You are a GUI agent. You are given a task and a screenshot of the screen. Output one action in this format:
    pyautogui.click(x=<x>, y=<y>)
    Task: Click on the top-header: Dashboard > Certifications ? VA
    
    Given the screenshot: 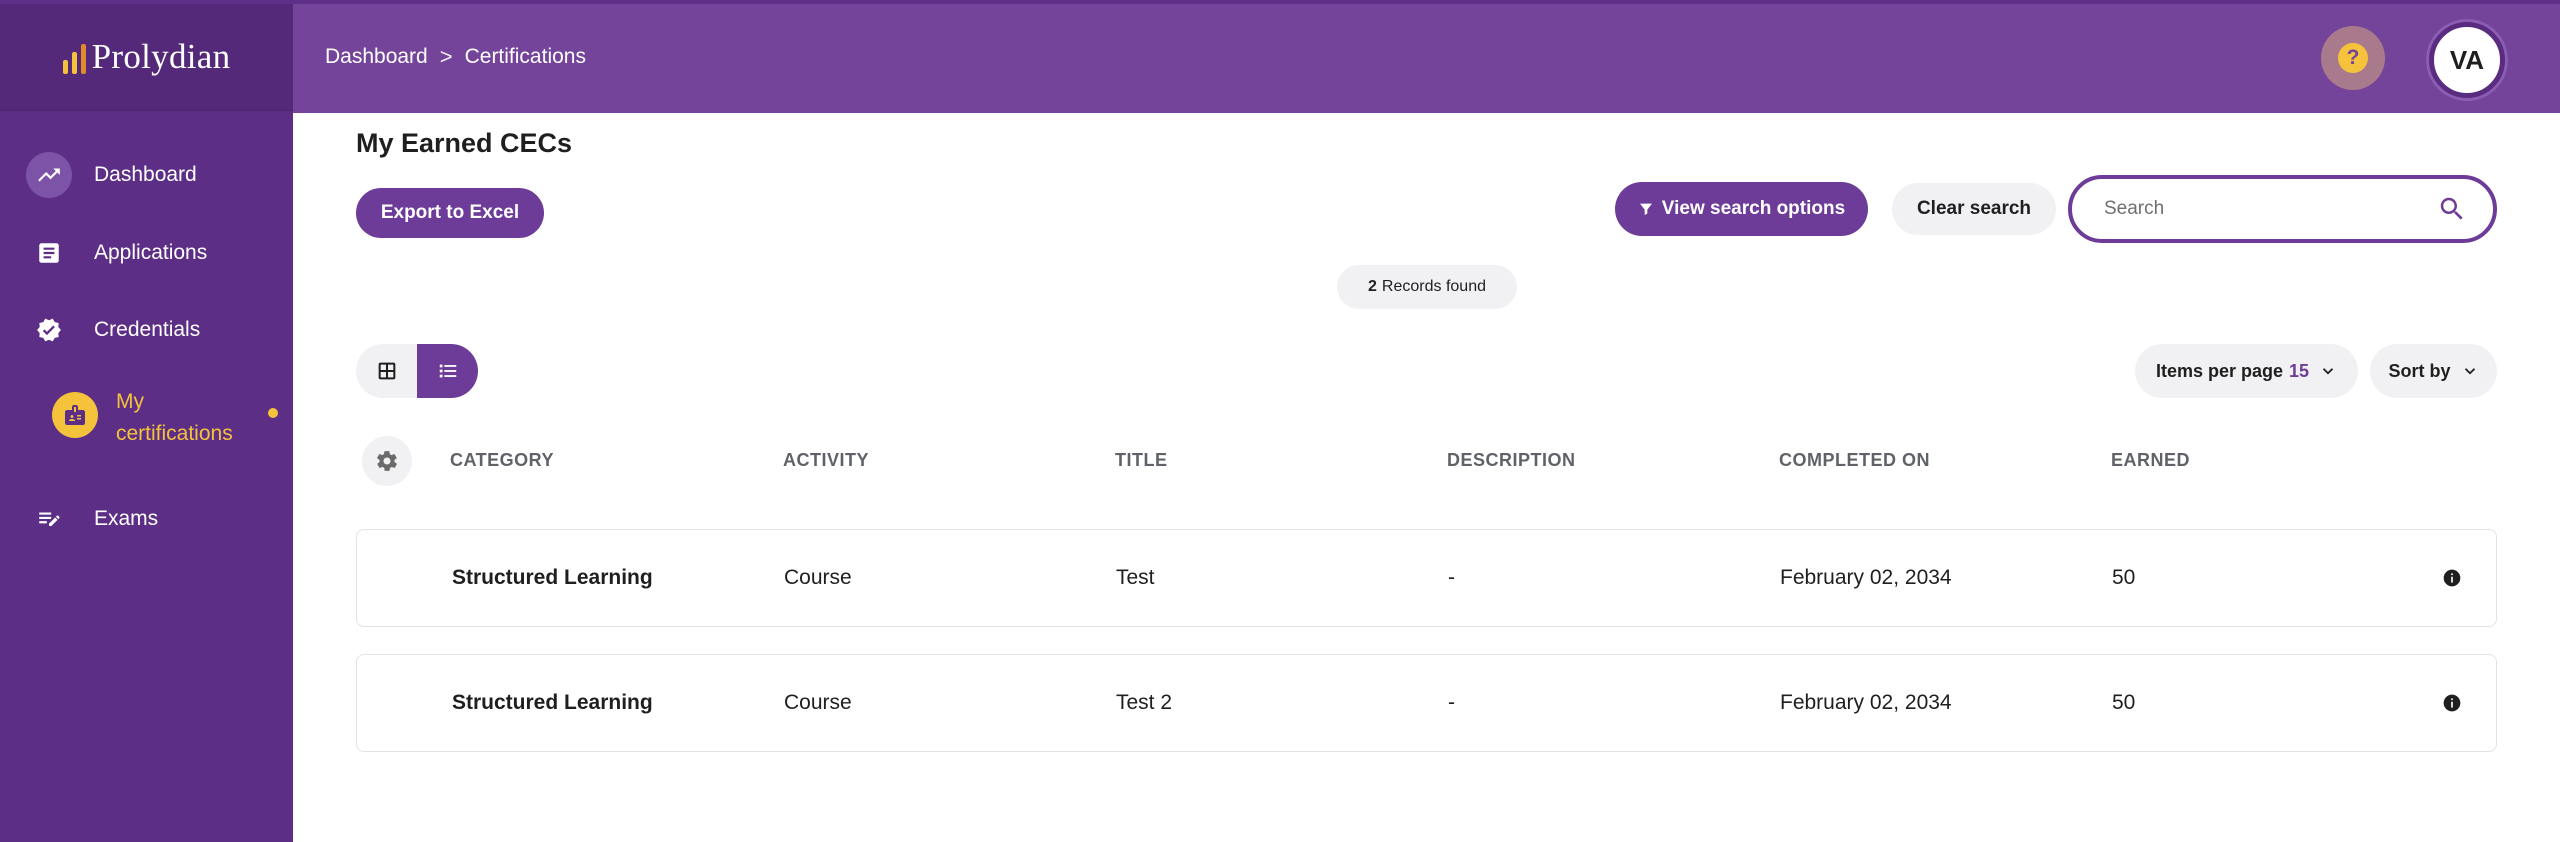 What is the action you would take?
    pyautogui.click(x=1426, y=58)
    